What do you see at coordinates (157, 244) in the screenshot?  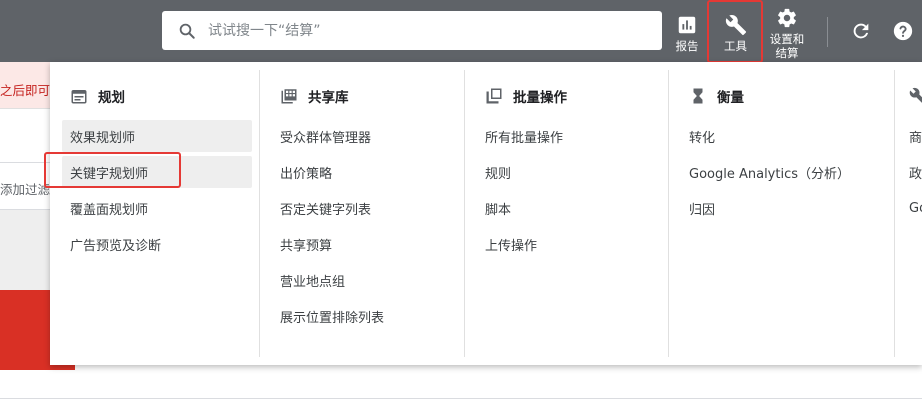 I see `menu-item-ad-preview-diagnosis: 广告预览及诊断` at bounding box center [157, 244].